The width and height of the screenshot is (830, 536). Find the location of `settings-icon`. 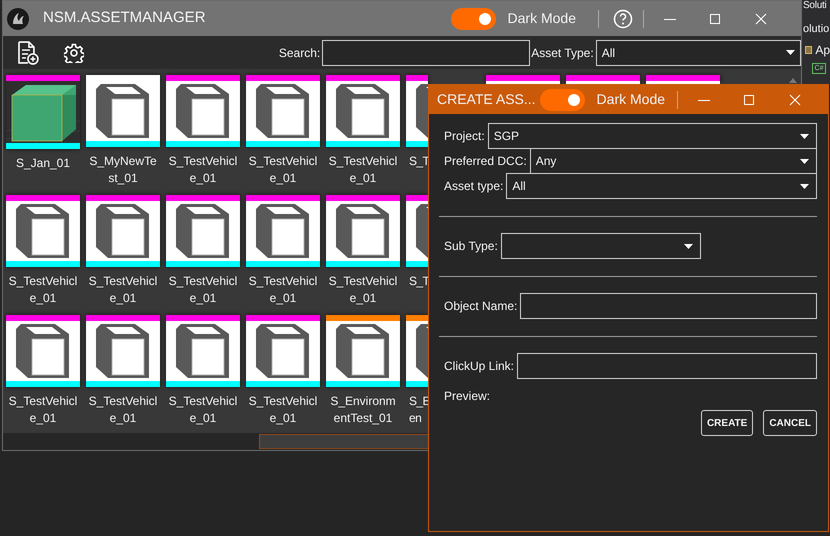

settings-icon is located at coordinates (74, 52).